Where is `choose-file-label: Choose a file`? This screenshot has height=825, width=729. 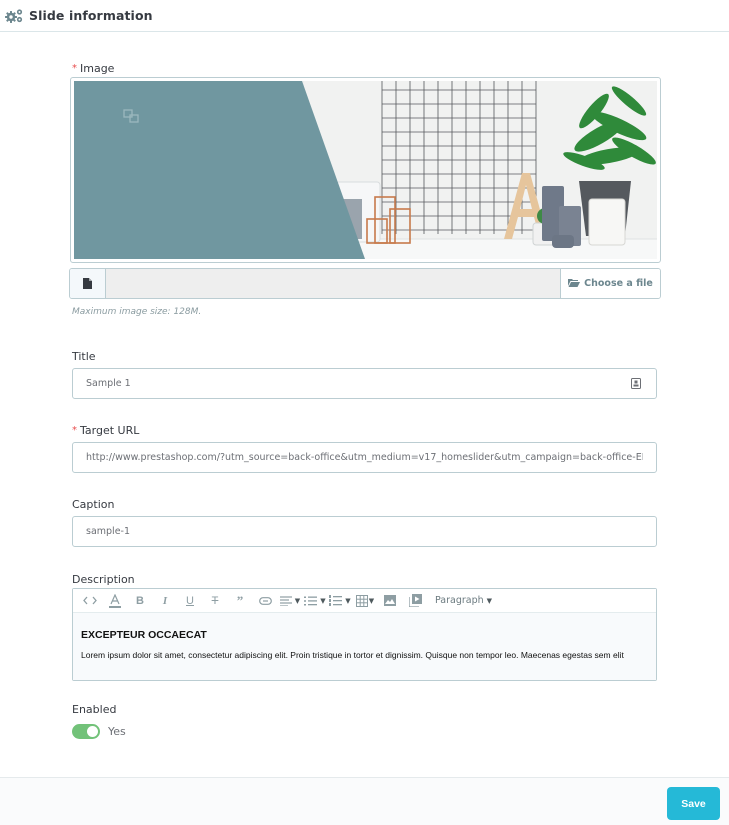 choose-file-label: Choose a file is located at coordinates (618, 283).